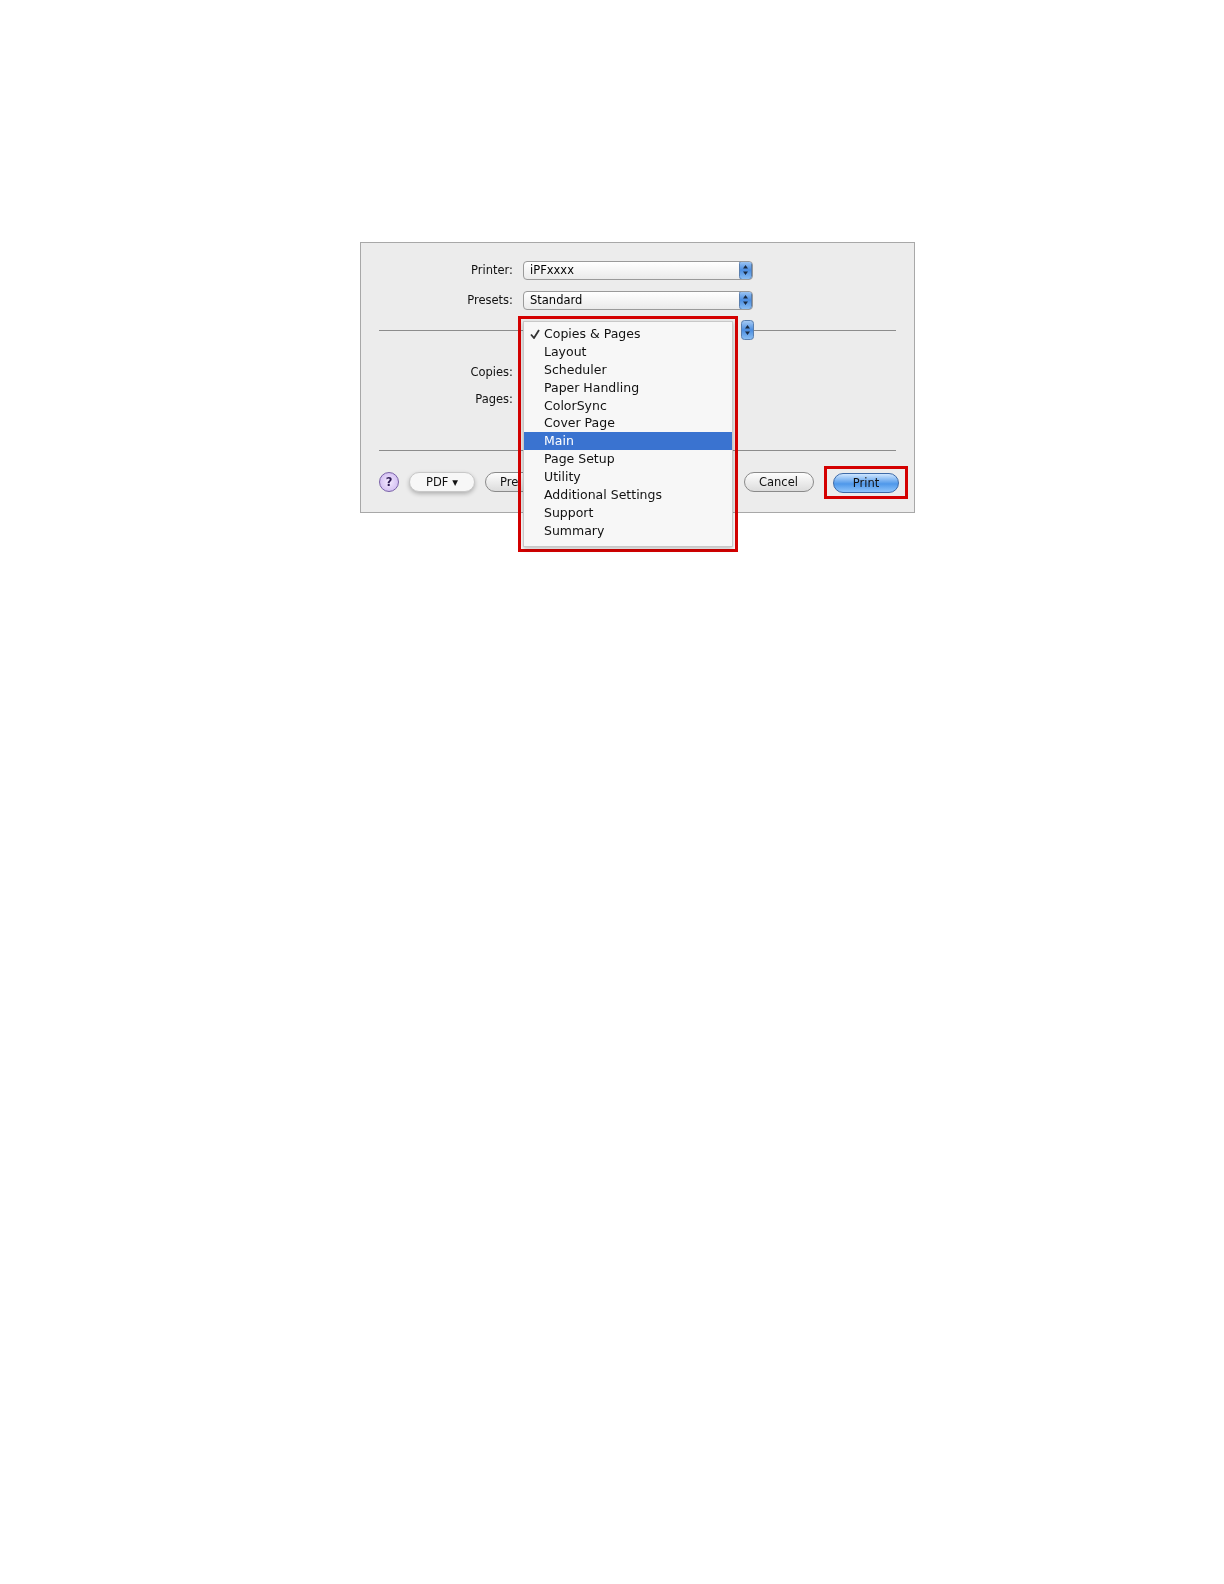 Image resolution: width=1224 pixels, height=1584 pixels. Describe the element at coordinates (493, 399) in the screenshot. I see `field-label: Pages:` at that location.